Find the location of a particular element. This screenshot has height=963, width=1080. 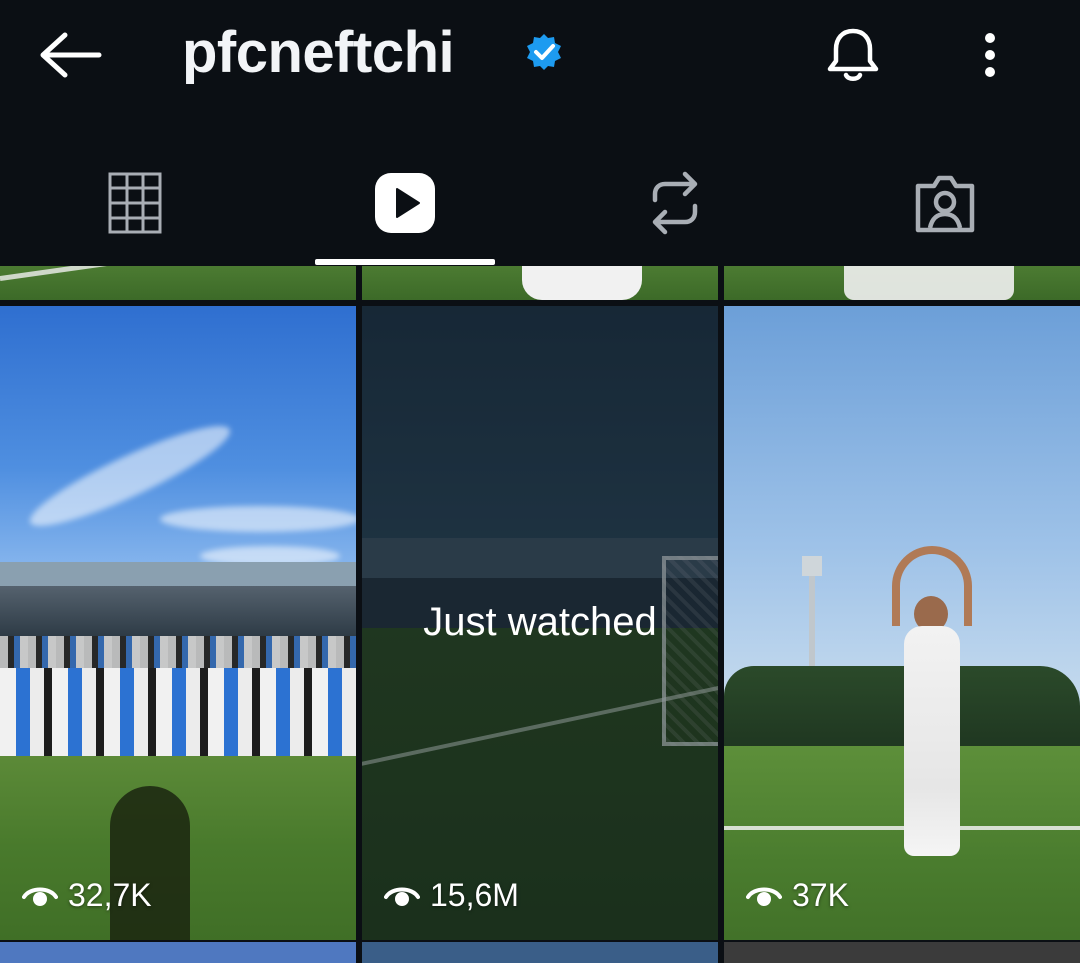

repost-icon is located at coordinates (675, 203).